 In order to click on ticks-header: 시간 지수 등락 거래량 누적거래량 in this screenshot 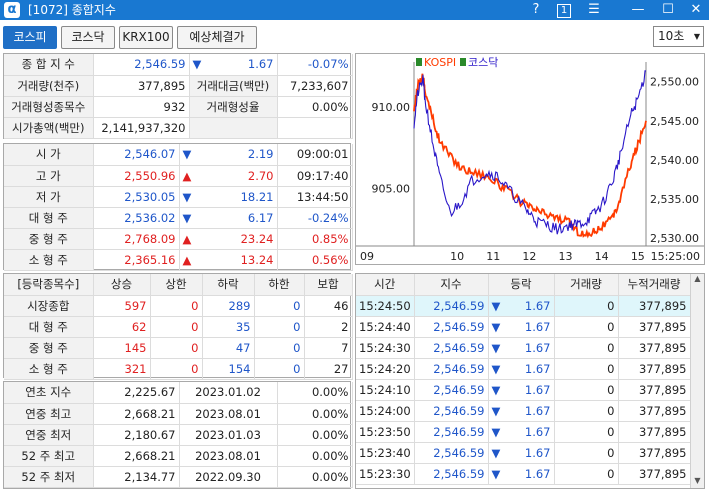, I will do `click(523, 285)`.